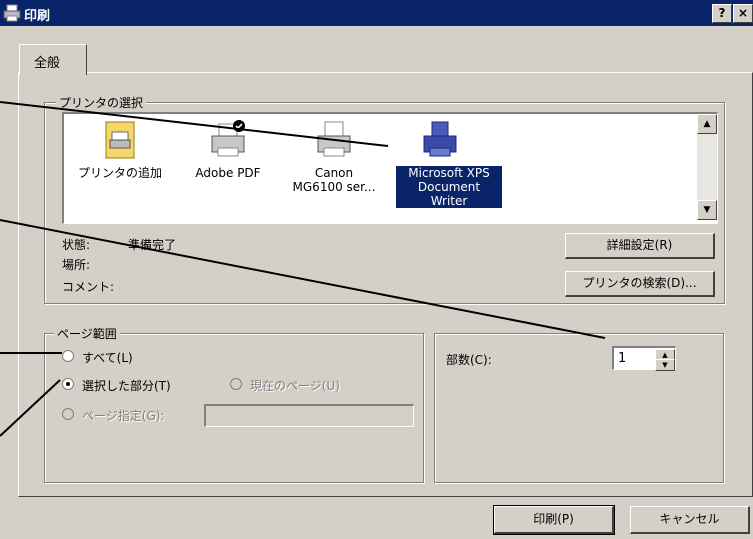 The height and width of the screenshot is (539, 753). Describe the element at coordinates (76, 265) in the screenshot. I see `location-label: 場所:` at that location.